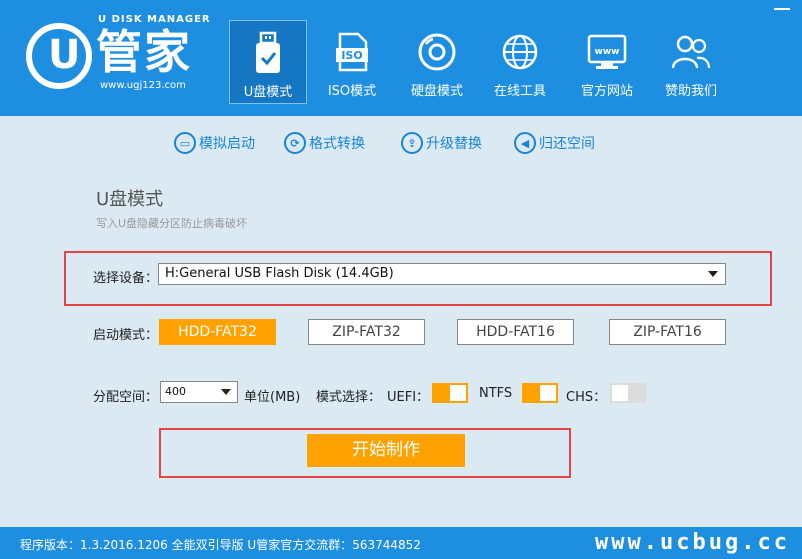 The height and width of the screenshot is (559, 802). What do you see at coordinates (227, 144) in the screenshot?
I see `tool-simulate-label: 模拟启动` at bounding box center [227, 144].